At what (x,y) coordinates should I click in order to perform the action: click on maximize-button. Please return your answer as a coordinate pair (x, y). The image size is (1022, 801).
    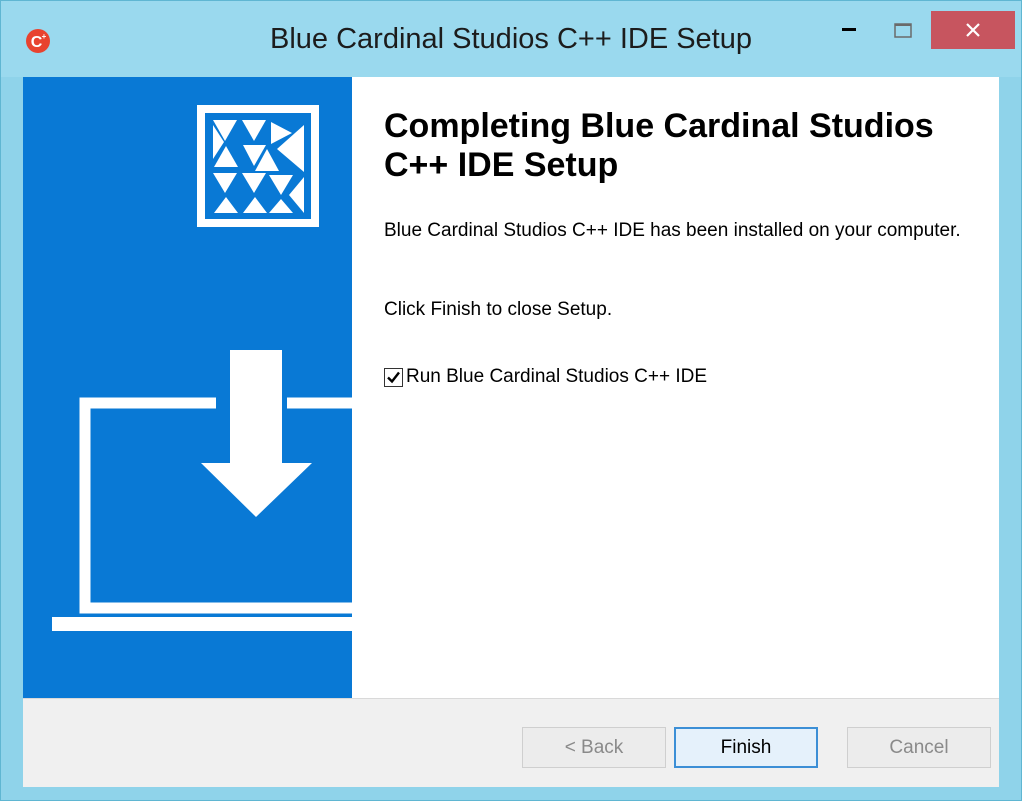
    Looking at the image, I should click on (903, 30).